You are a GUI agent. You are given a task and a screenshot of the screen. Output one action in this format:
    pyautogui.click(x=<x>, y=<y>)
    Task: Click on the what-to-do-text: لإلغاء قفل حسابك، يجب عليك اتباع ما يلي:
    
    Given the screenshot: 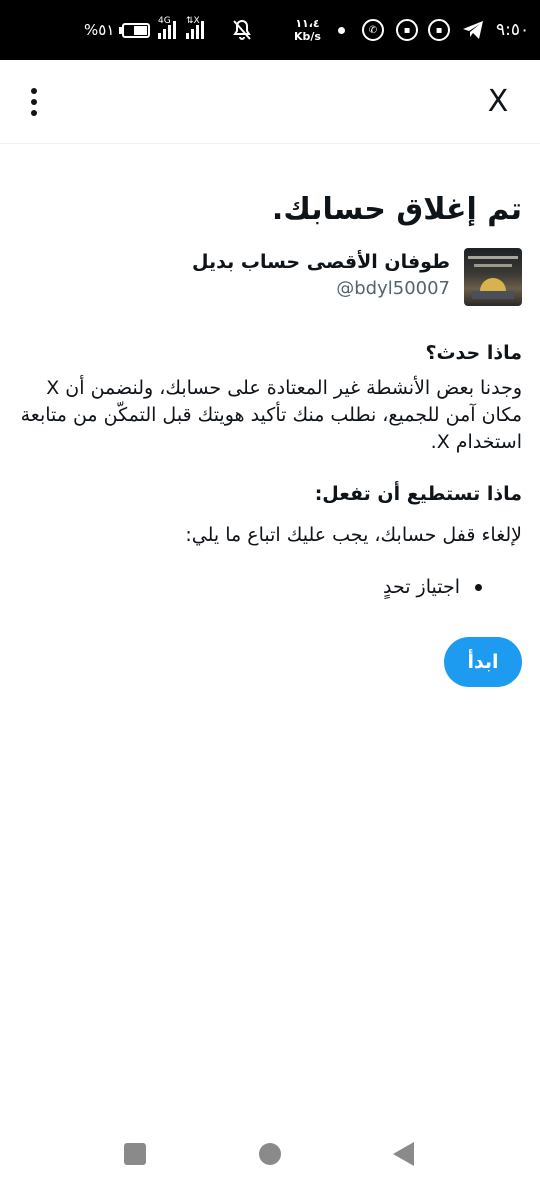 What is the action you would take?
    pyautogui.click(x=353, y=535)
    